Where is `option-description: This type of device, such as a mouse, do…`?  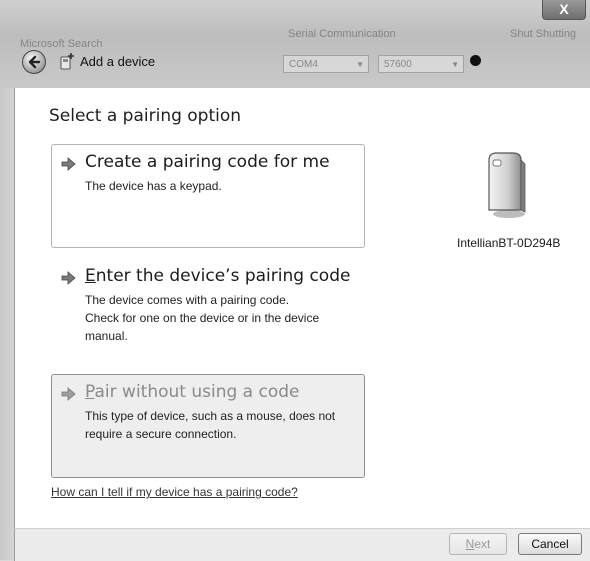
option-description: This type of device, such as a mouse, do… is located at coordinates (210, 425).